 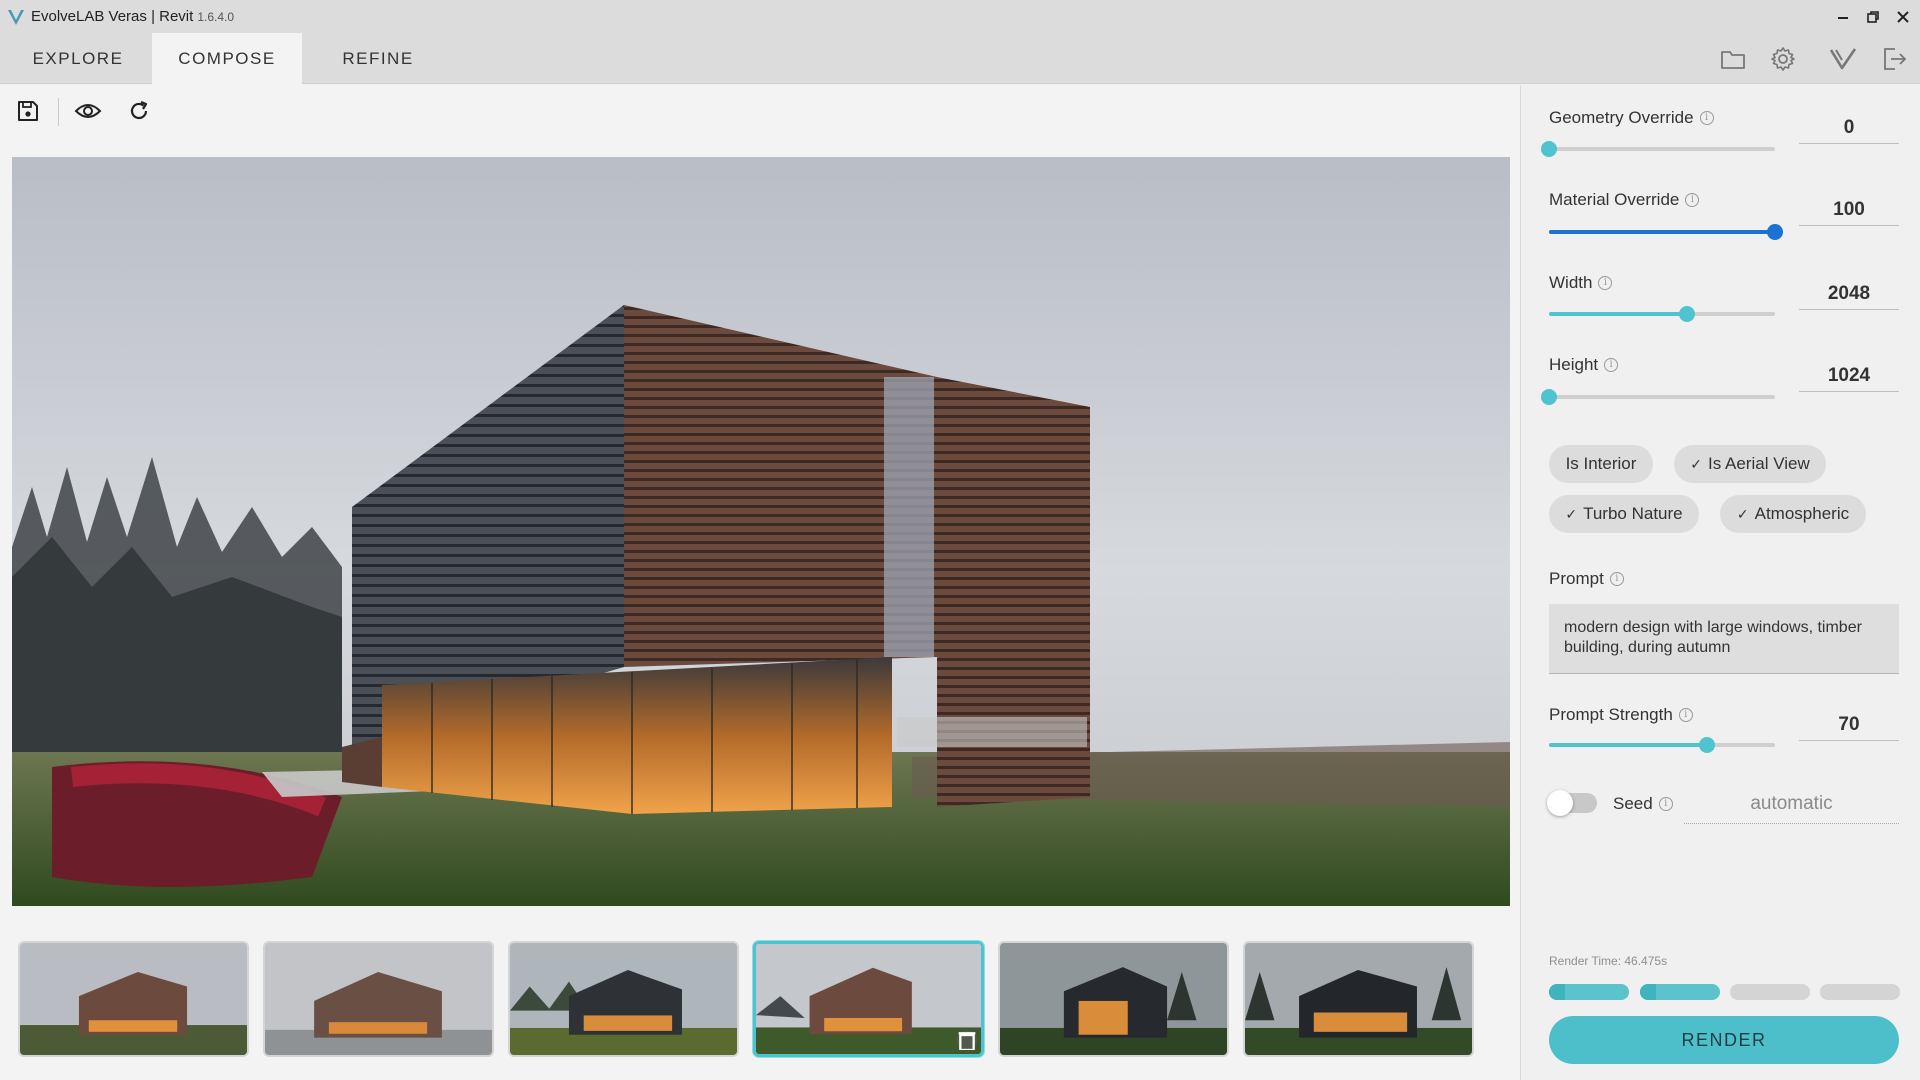 What do you see at coordinates (1621, 715) in the screenshot?
I see `prompt-strength-label: Prompt Strength i` at bounding box center [1621, 715].